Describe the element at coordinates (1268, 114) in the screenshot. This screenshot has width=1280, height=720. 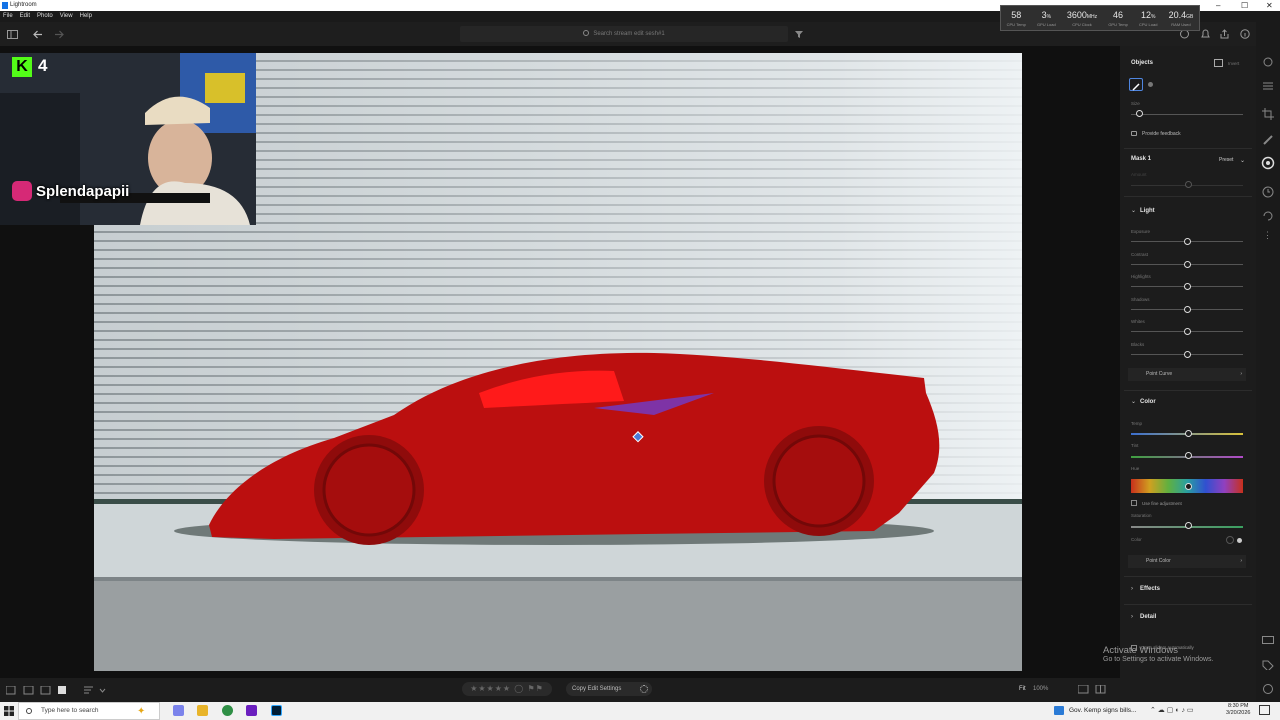
I see `crop-icon` at that location.